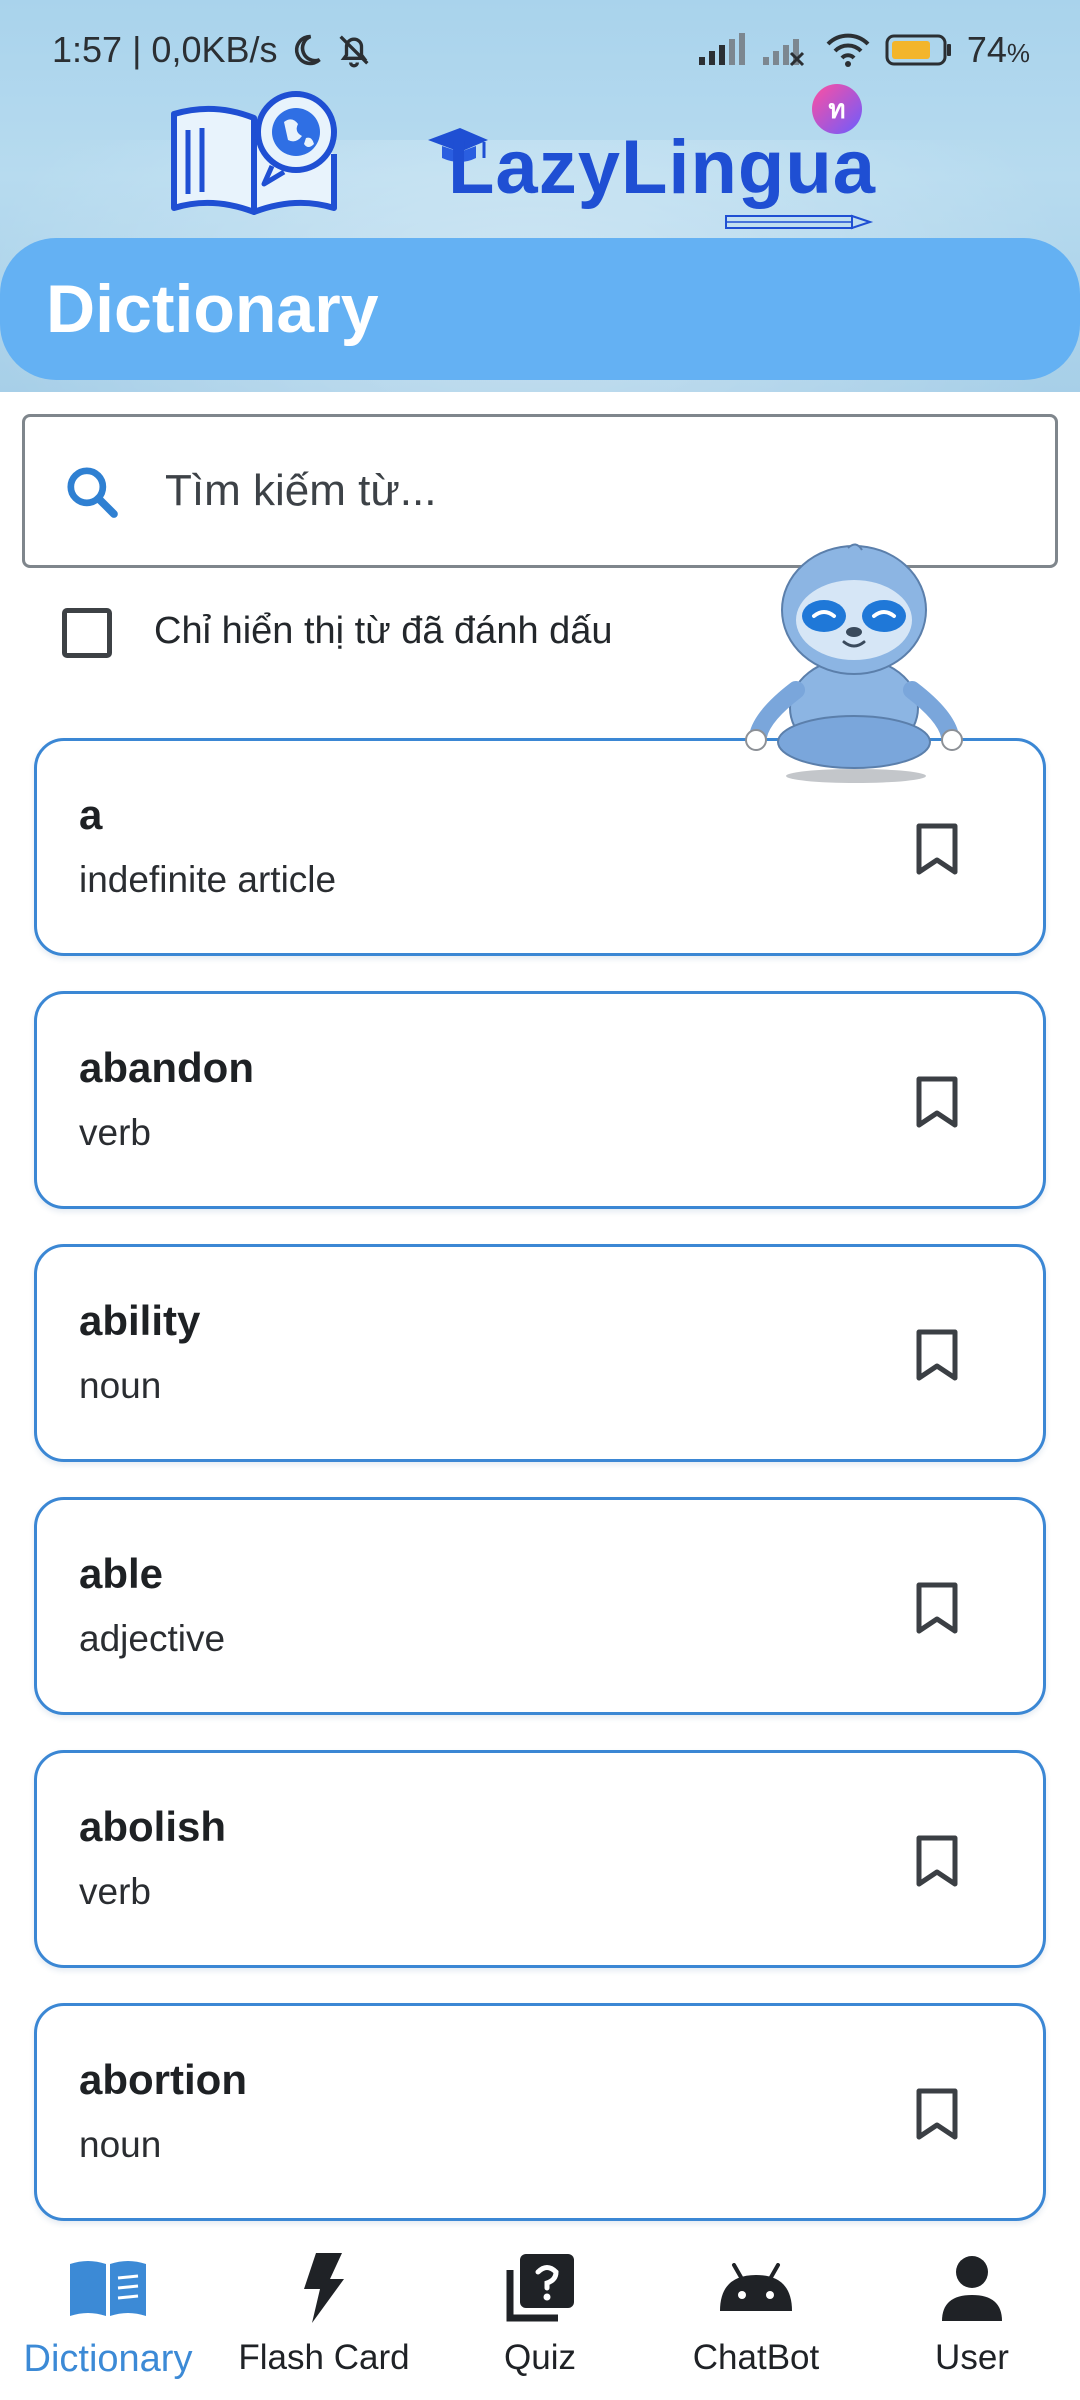  I want to click on word-card: abandon verb, so click(540, 1100).